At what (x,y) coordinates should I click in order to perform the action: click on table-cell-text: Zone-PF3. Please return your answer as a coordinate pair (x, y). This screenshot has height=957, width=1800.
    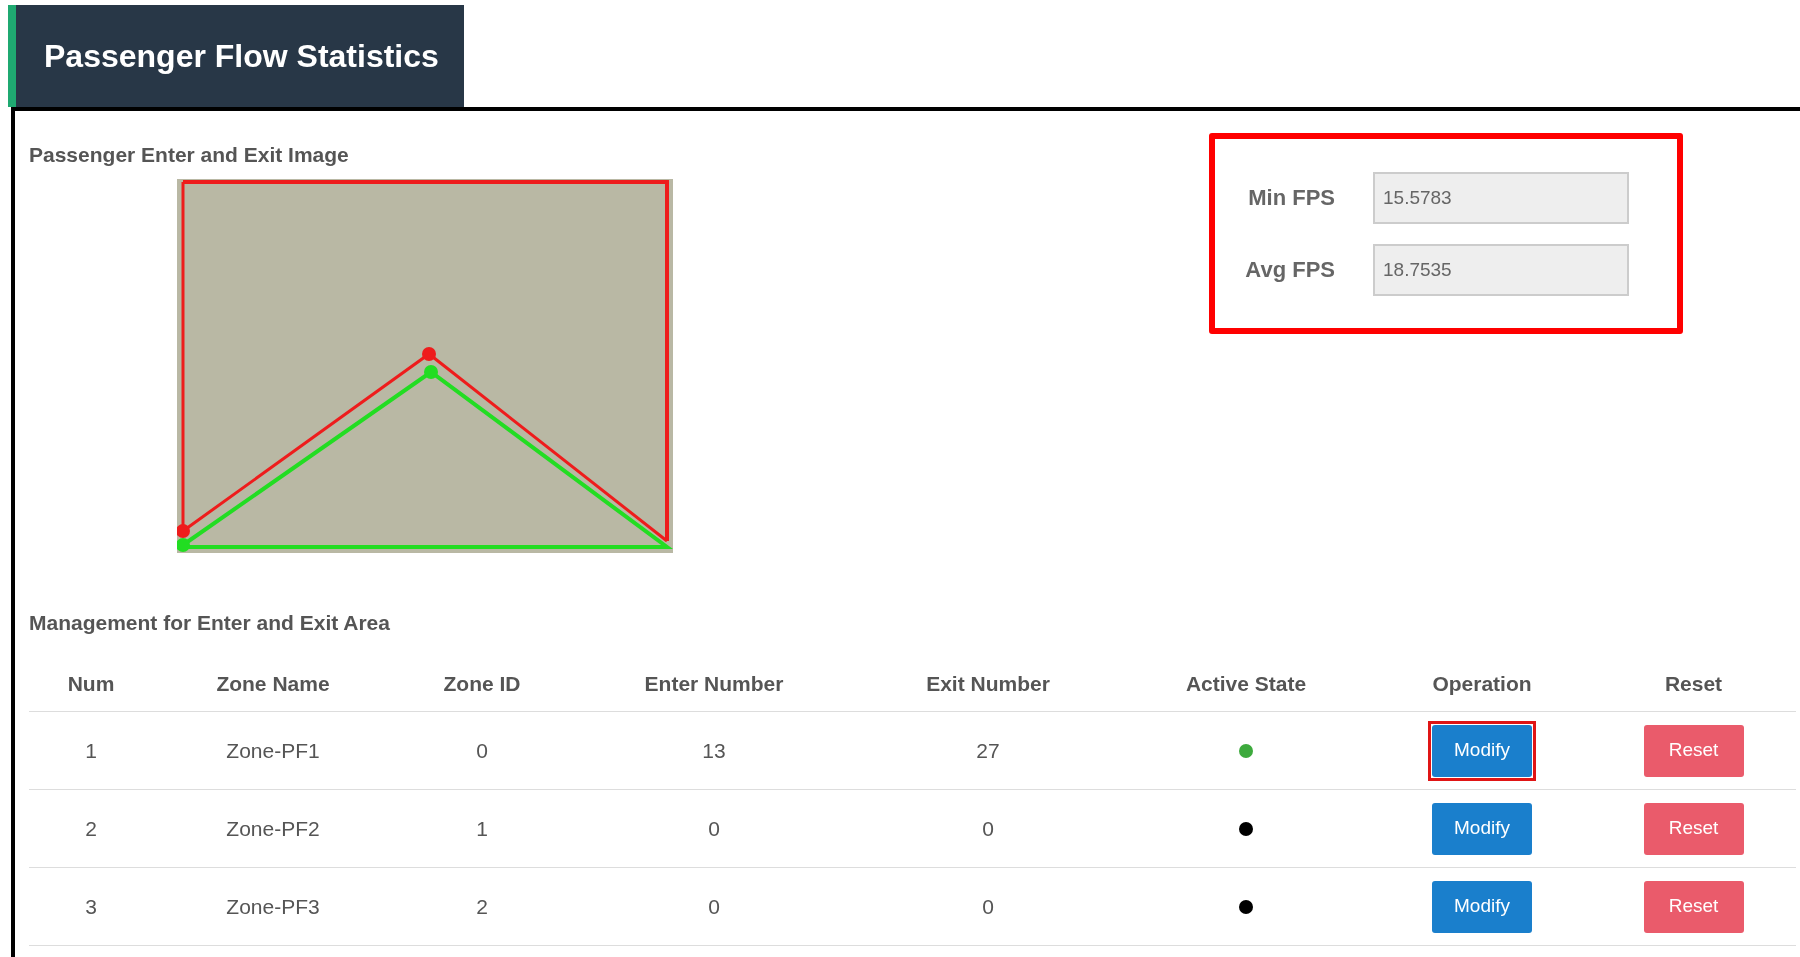
    Looking at the image, I should click on (273, 906).